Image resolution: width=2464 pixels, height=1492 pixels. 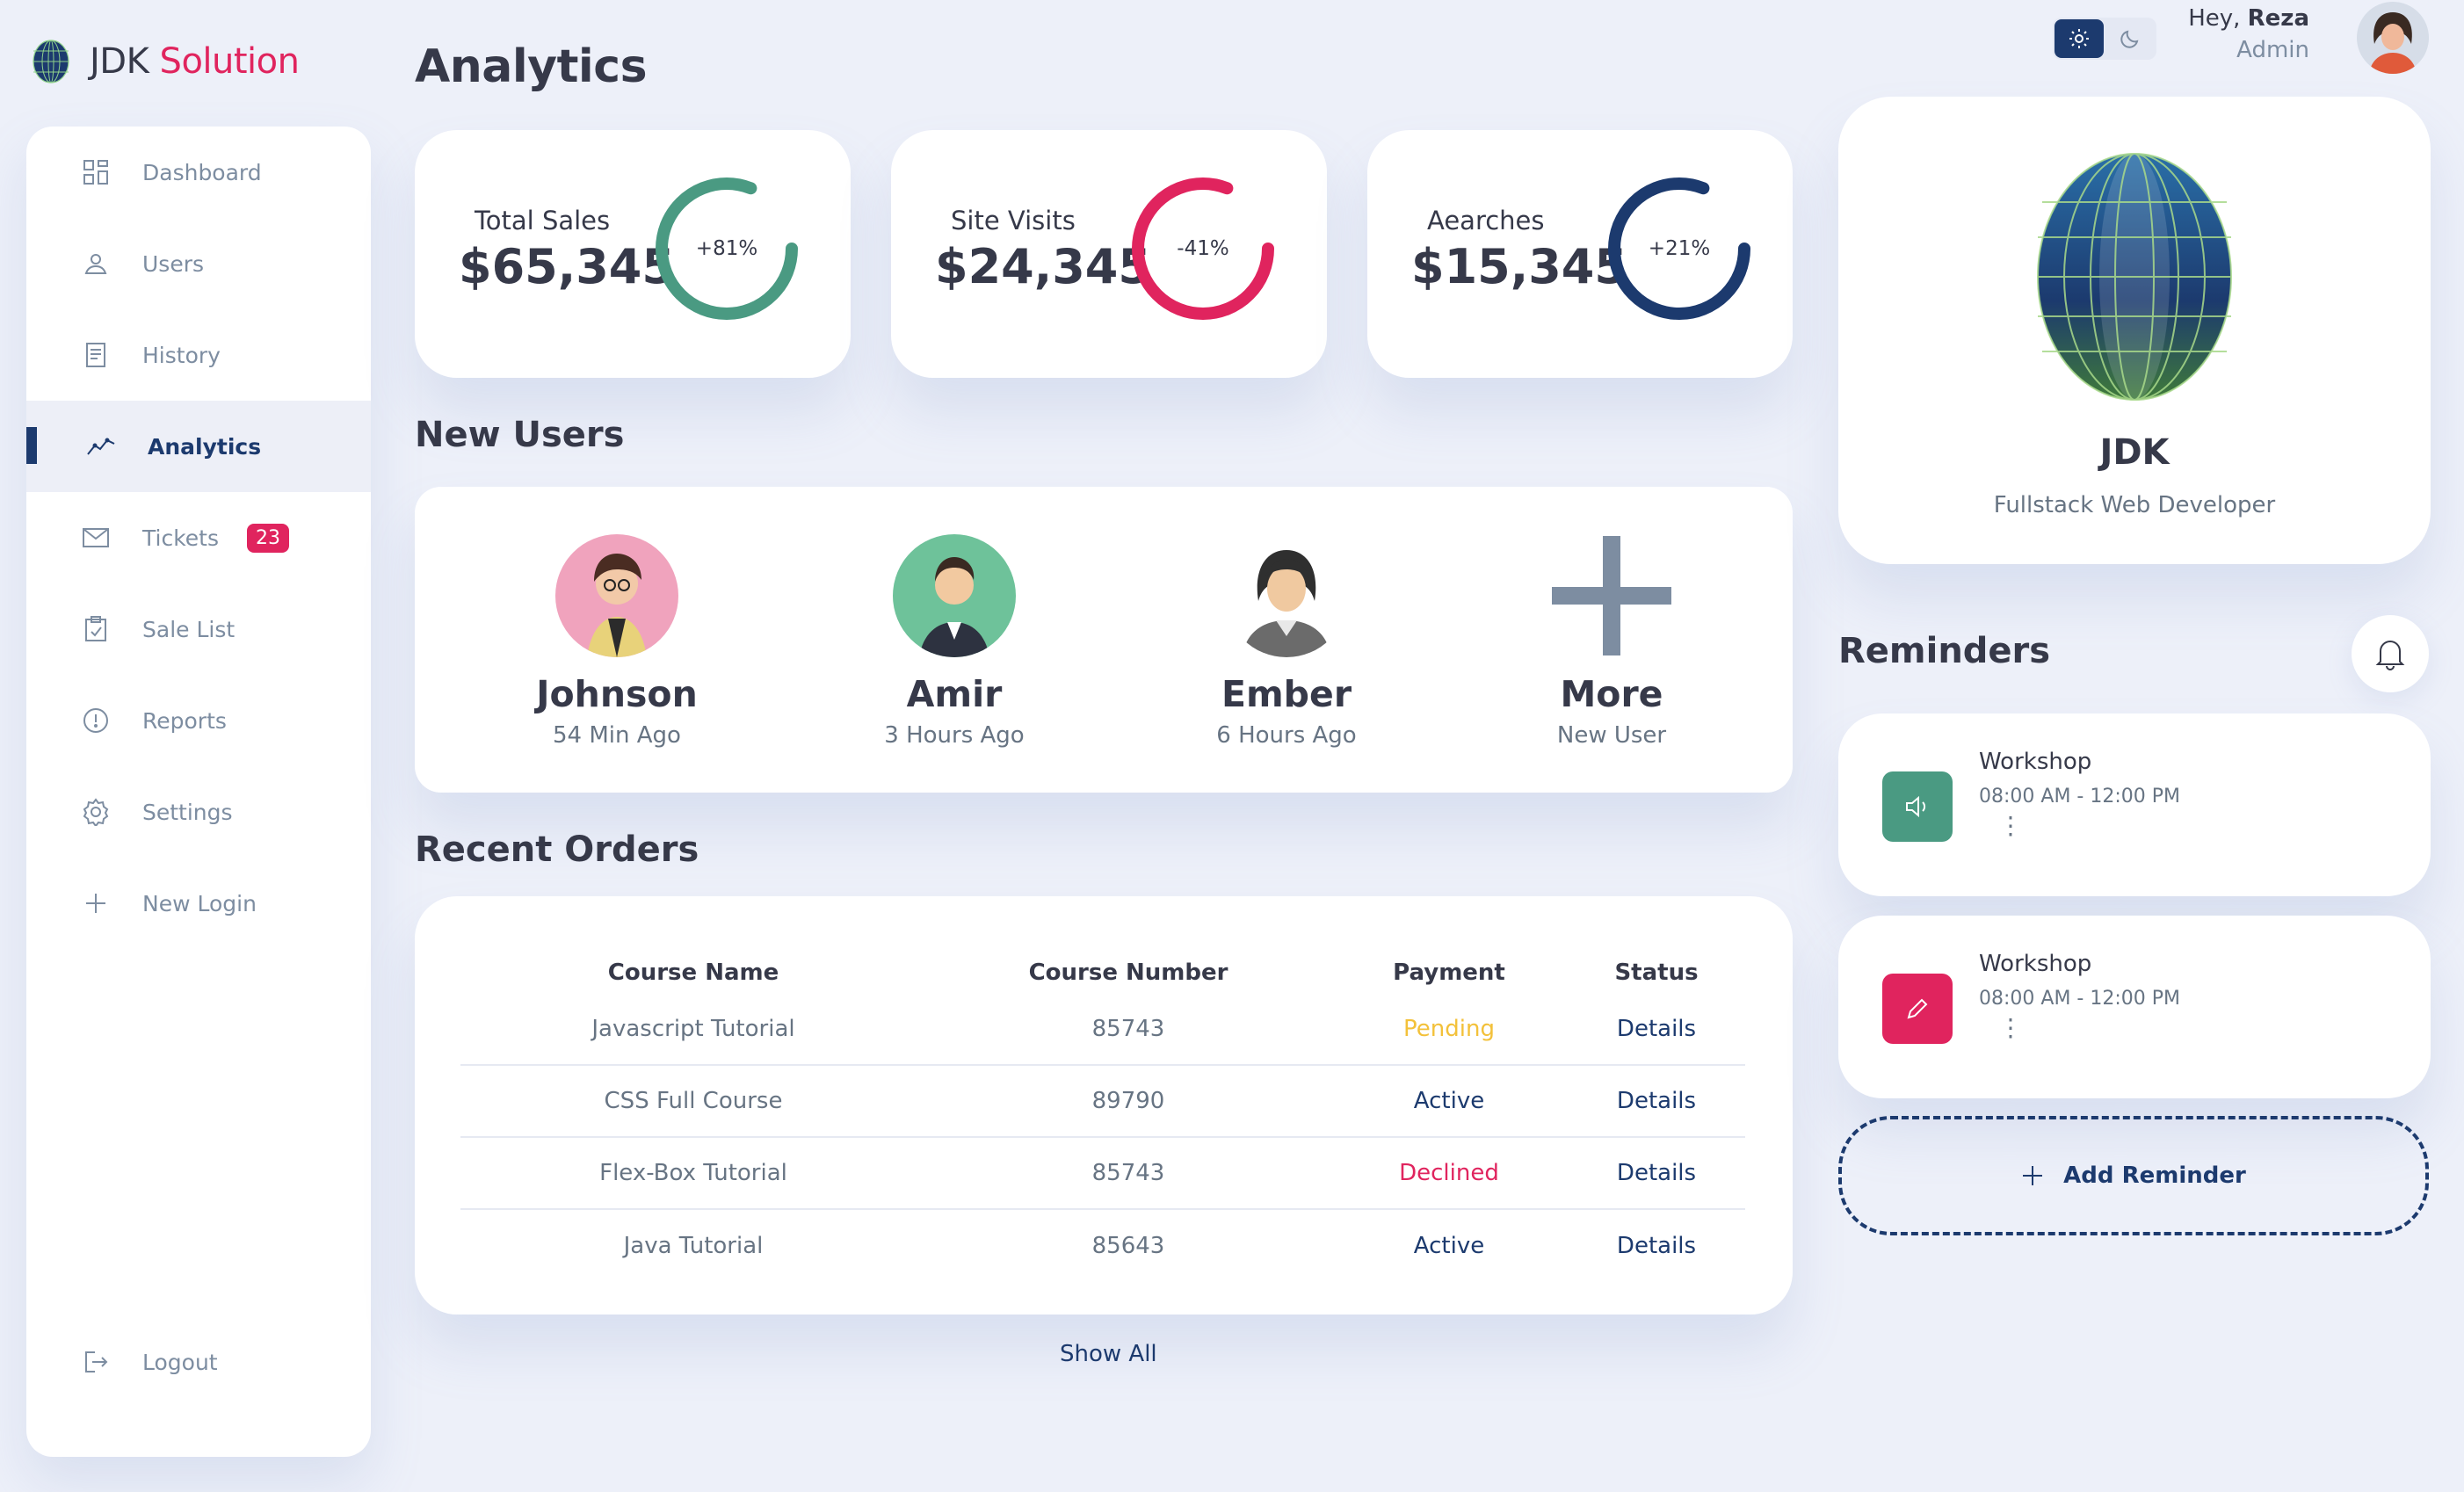 I want to click on column-header: Course Number, so click(x=1128, y=973).